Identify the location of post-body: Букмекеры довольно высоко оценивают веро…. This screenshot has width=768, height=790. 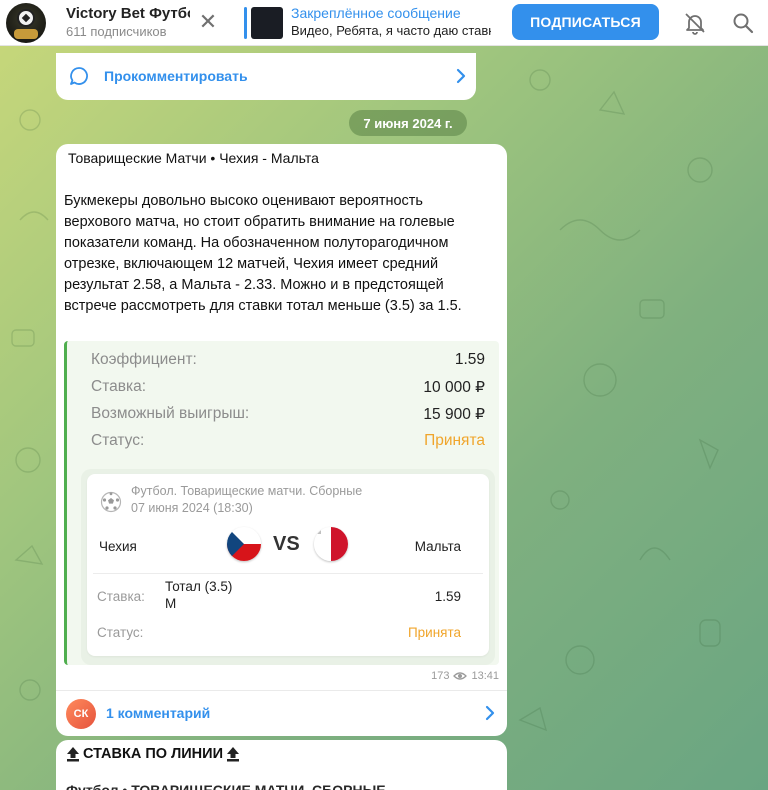
(263, 253).